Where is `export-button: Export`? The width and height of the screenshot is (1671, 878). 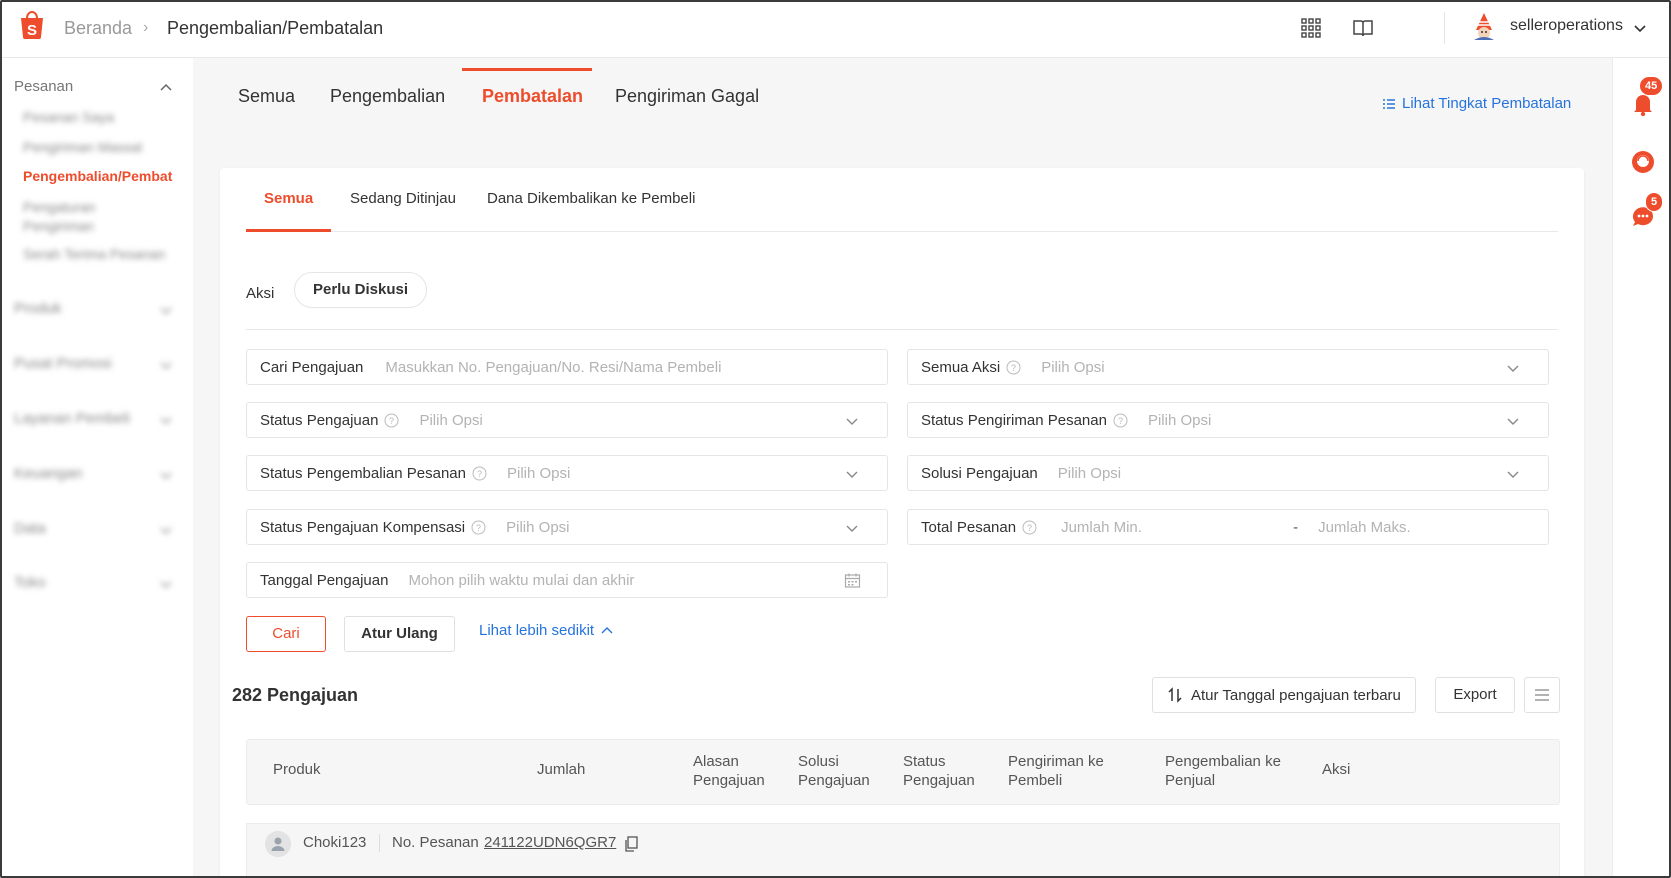 export-button: Export is located at coordinates (1475, 695).